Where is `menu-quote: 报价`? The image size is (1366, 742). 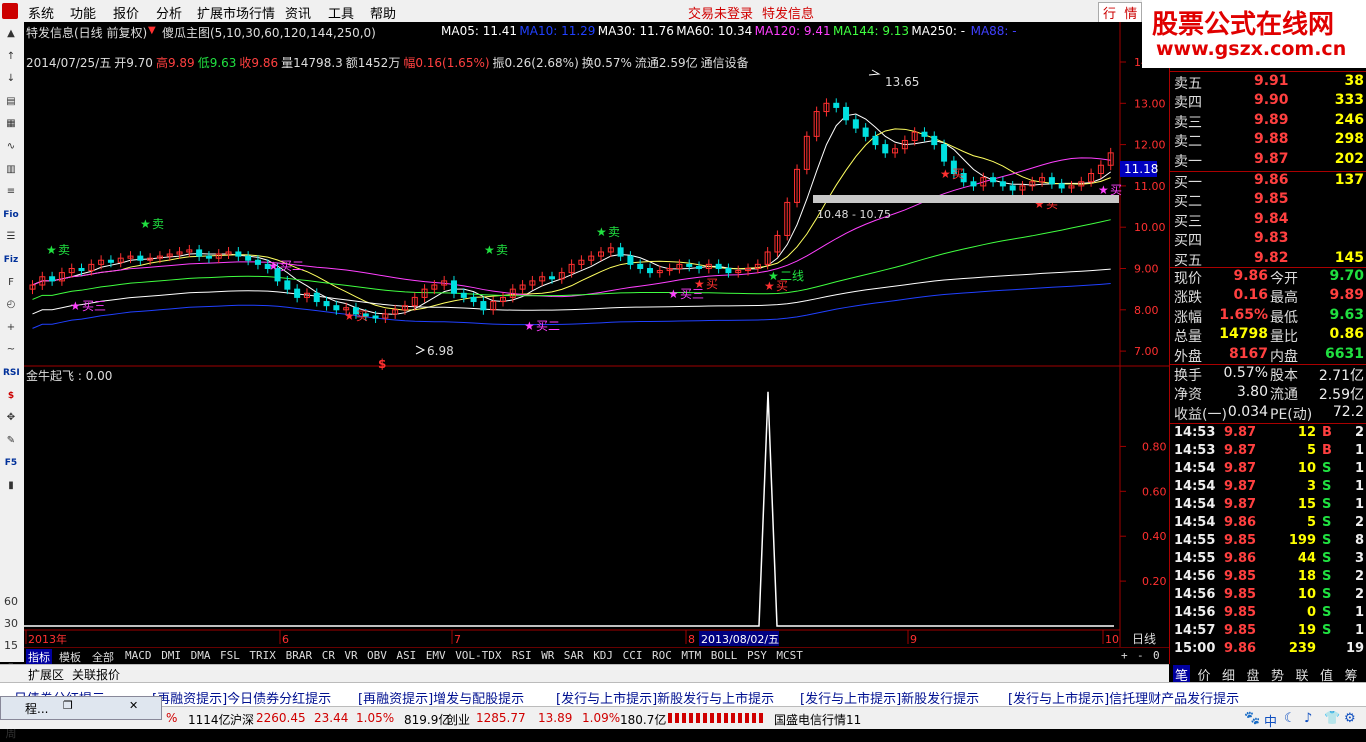 menu-quote: 报价 is located at coordinates (126, 12).